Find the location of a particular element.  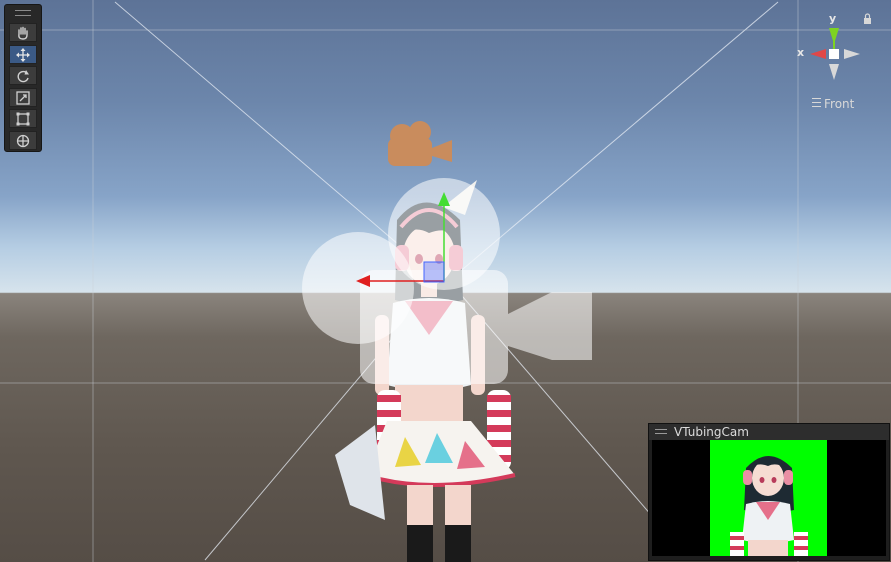

gizmo-center-cube is located at coordinates (834, 54).